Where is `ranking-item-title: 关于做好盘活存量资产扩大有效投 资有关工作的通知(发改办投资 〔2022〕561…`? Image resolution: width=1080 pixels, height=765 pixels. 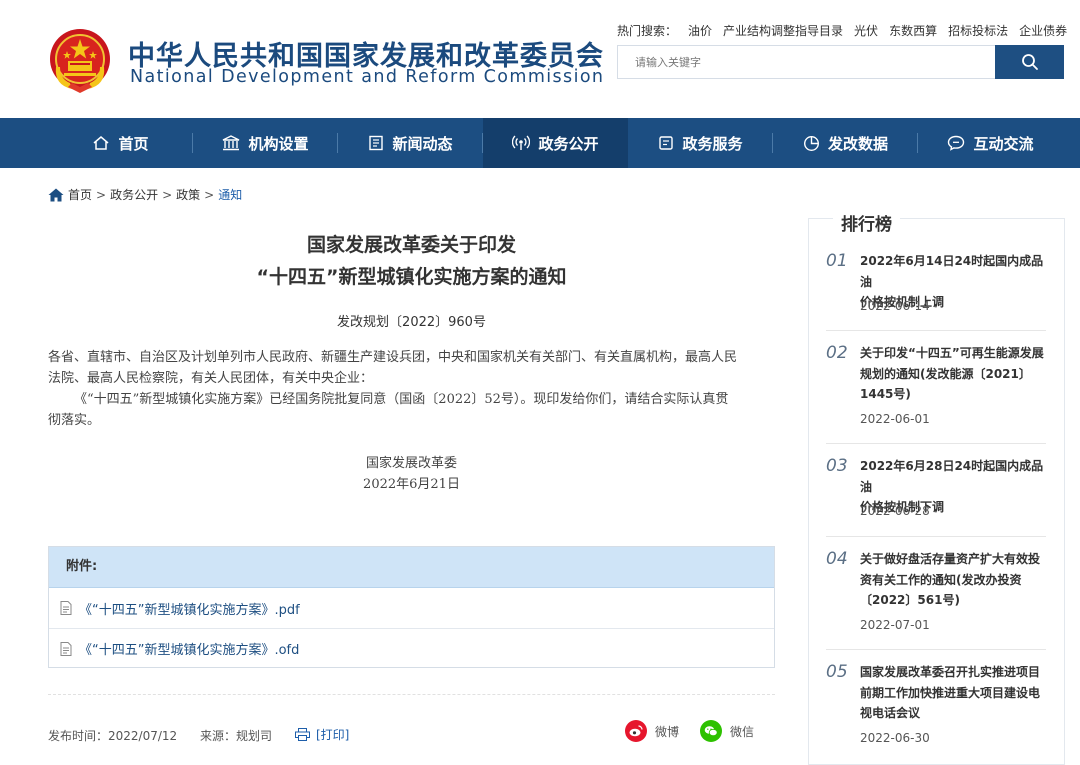 ranking-item-title: 关于做好盘活存量资产扩大有效投 资有关工作的通知(发改办投资 〔2022〕561… is located at coordinates (953, 580).